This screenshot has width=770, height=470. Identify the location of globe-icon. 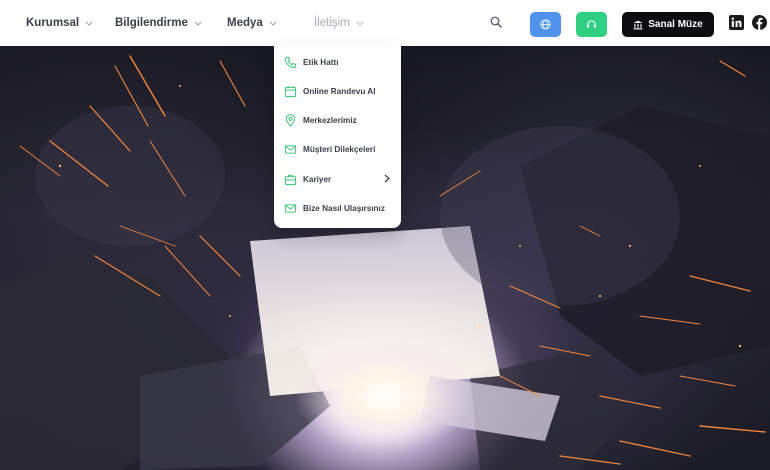
(545, 24).